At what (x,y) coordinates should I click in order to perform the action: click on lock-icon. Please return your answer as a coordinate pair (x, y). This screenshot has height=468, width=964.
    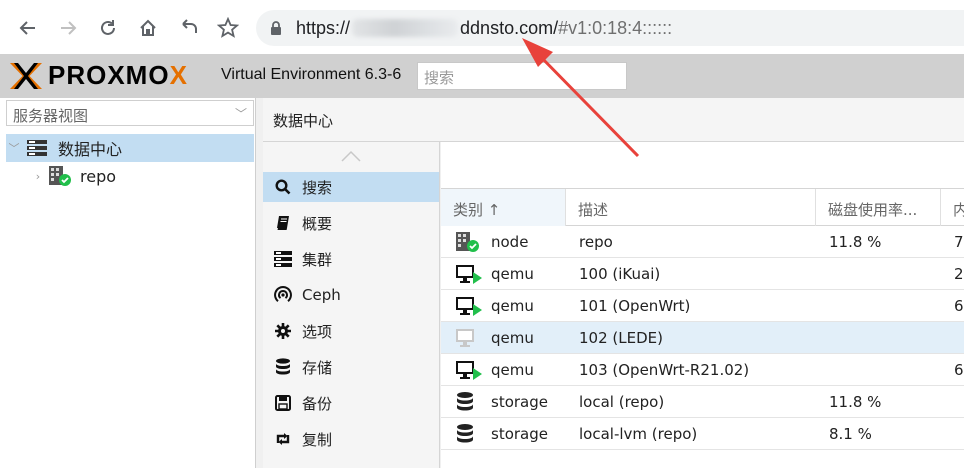
    Looking at the image, I should click on (276, 28).